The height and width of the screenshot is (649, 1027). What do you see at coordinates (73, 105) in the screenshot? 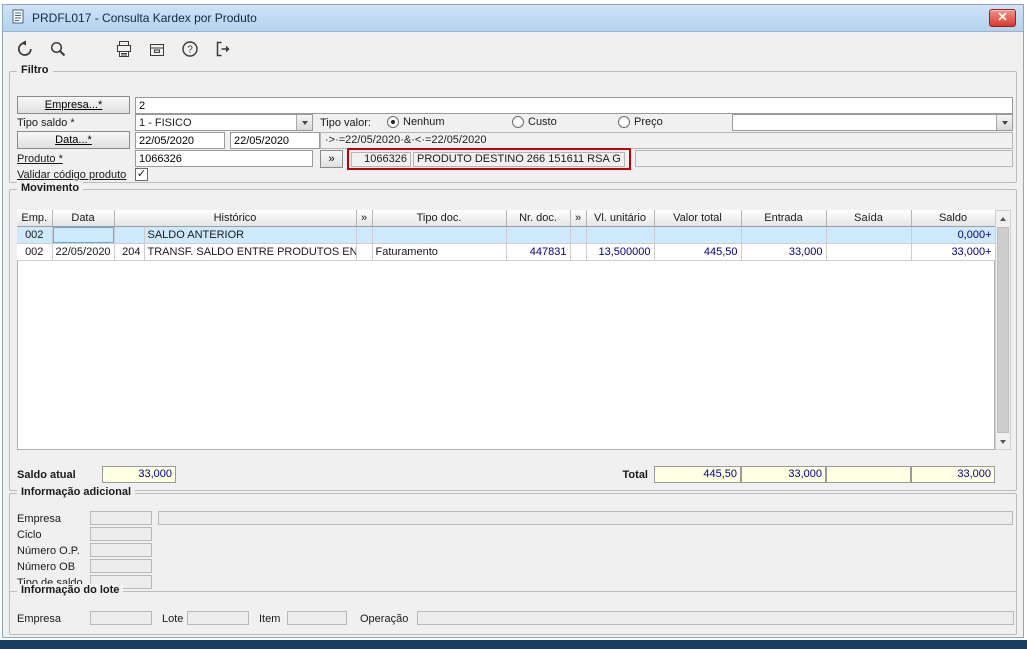
I see `empresa-button: Empresa...*` at bounding box center [73, 105].